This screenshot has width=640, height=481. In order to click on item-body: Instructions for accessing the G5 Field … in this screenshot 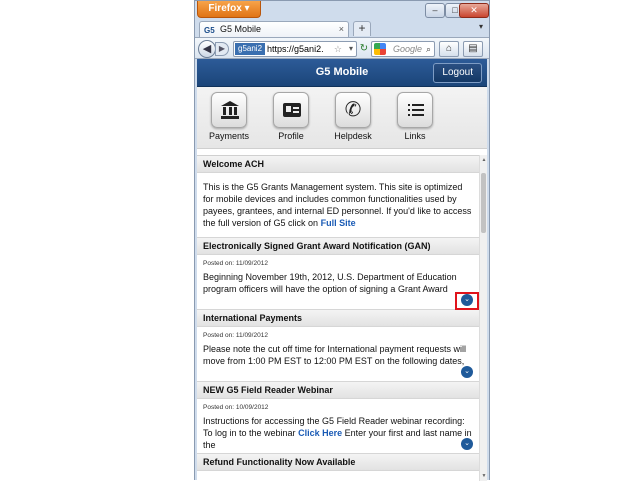, I will do `click(338, 431)`.